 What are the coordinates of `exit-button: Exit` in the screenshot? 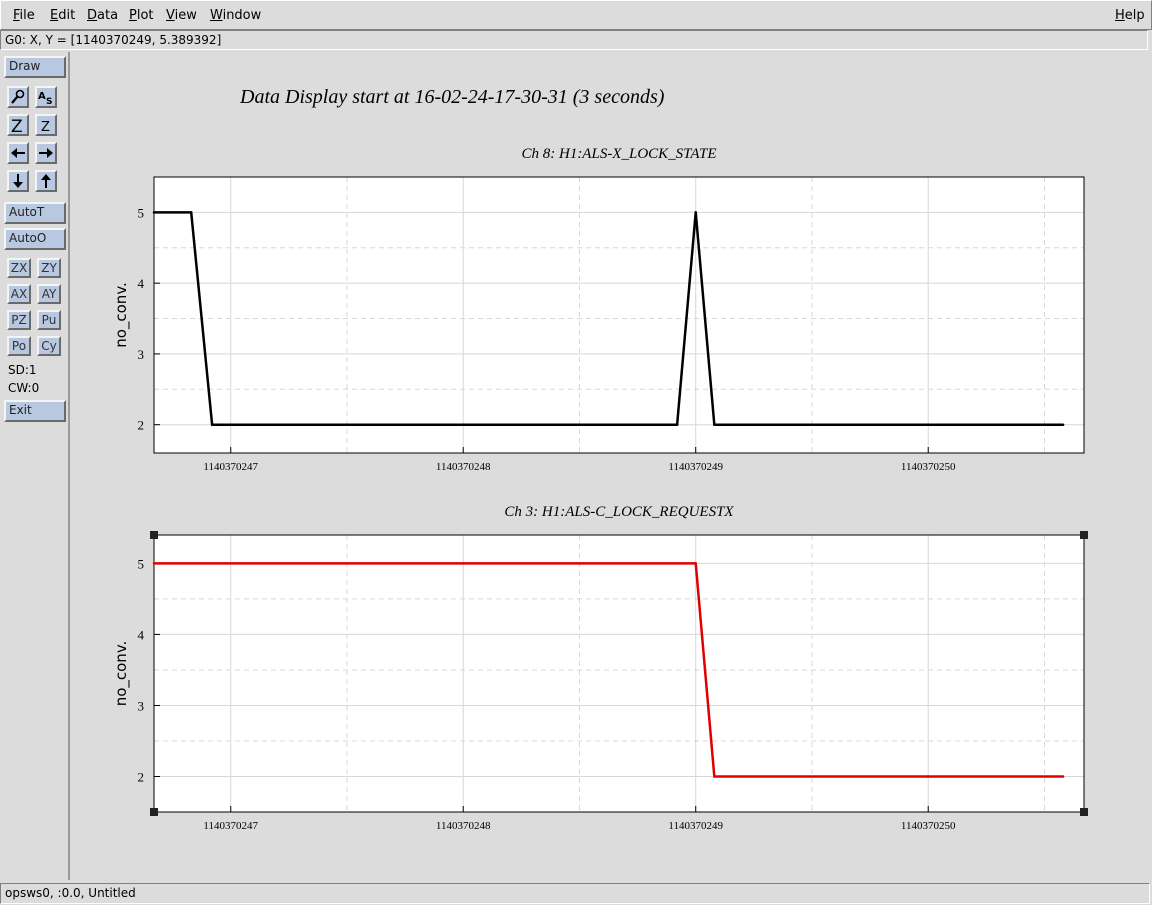 It's located at (35, 411).